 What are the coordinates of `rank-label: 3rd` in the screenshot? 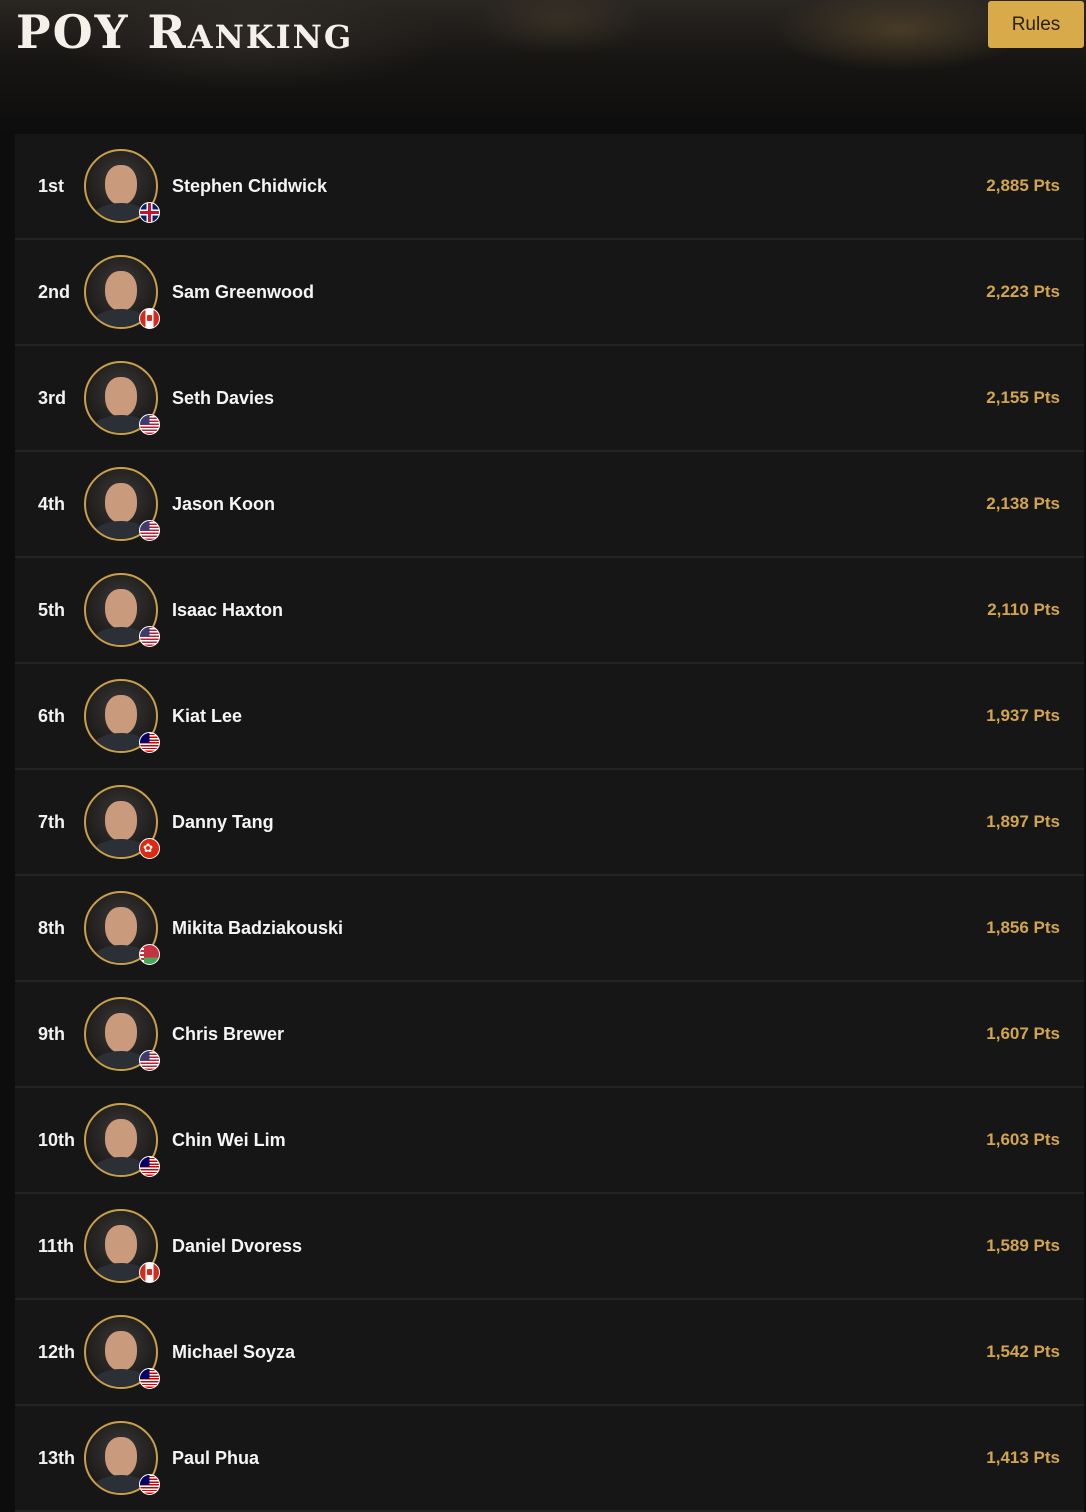 It's located at (52, 397).